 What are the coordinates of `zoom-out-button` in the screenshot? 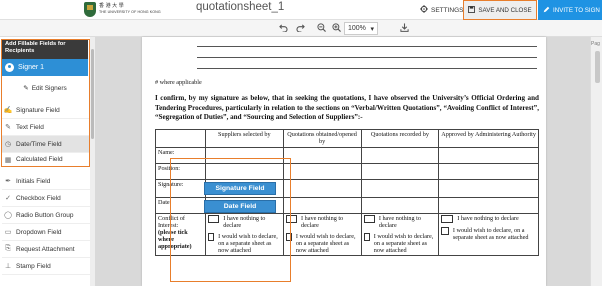 It's located at (321, 28).